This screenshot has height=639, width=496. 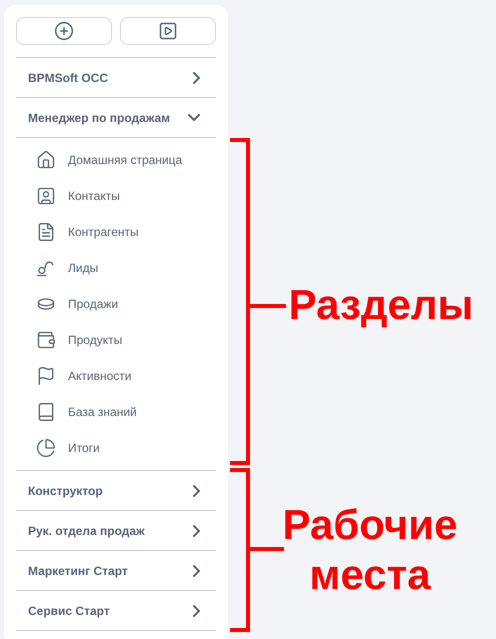 What do you see at coordinates (381, 305) in the screenshot?
I see `annotation-label: Разделы` at bounding box center [381, 305].